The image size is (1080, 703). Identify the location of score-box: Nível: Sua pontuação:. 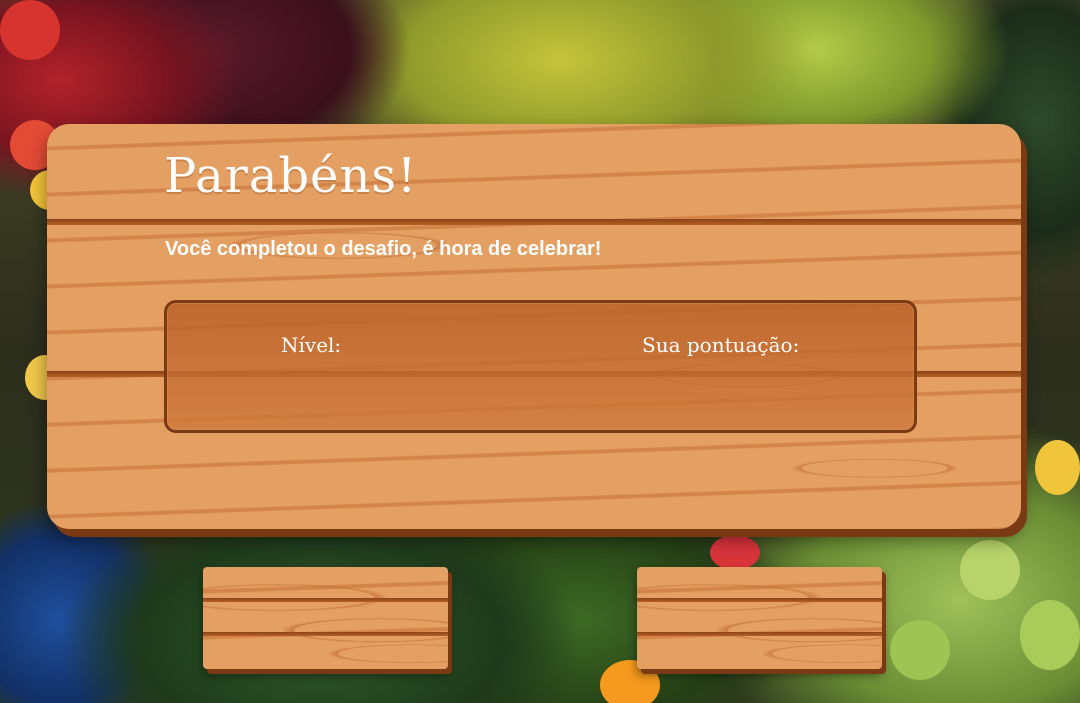
(540, 366).